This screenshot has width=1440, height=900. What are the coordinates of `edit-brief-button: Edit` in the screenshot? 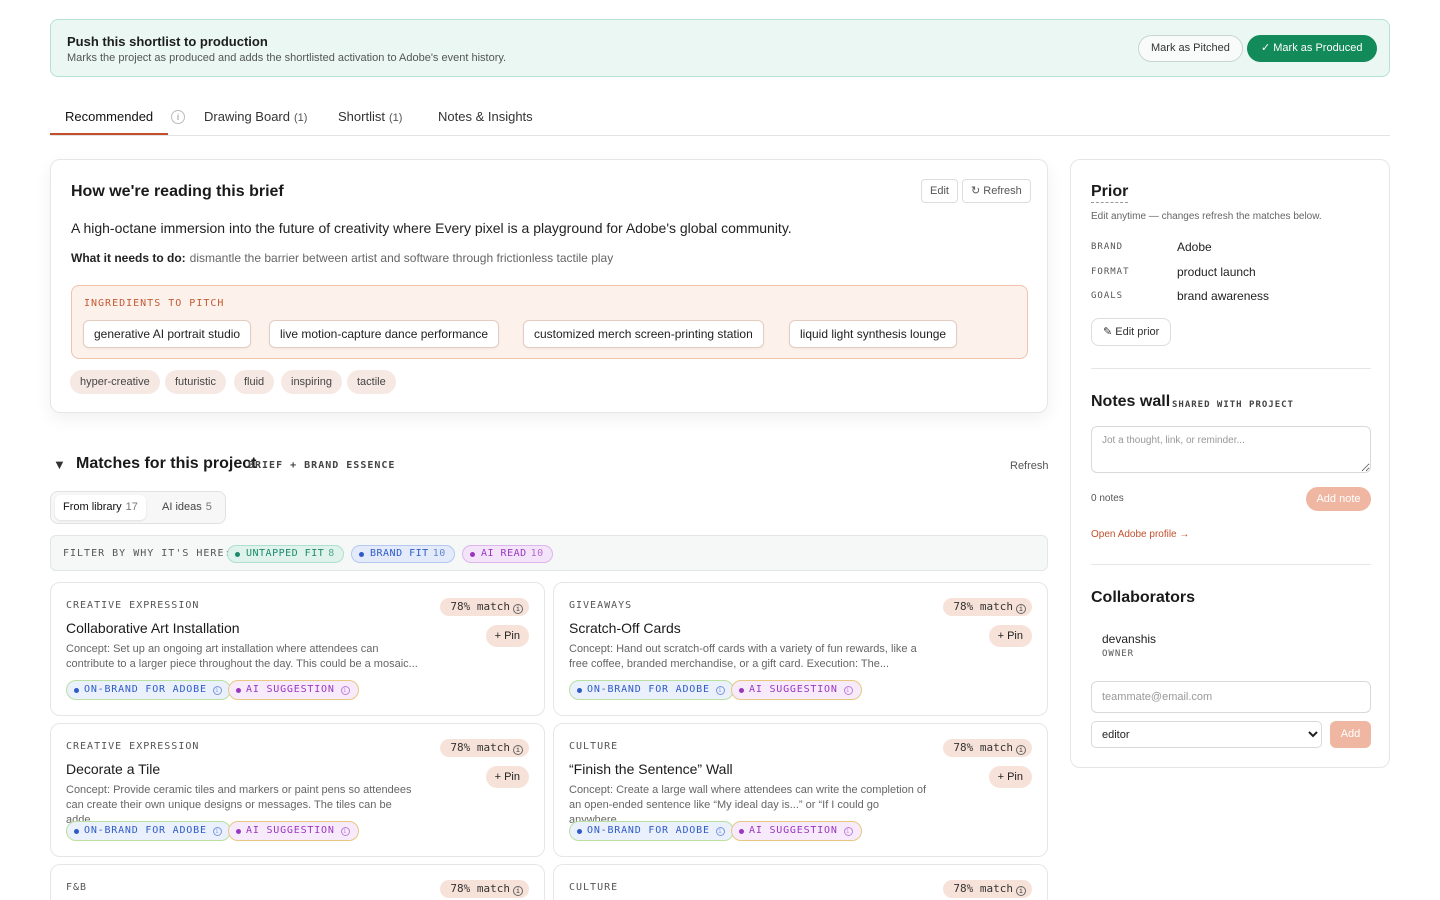 It's located at (939, 191).